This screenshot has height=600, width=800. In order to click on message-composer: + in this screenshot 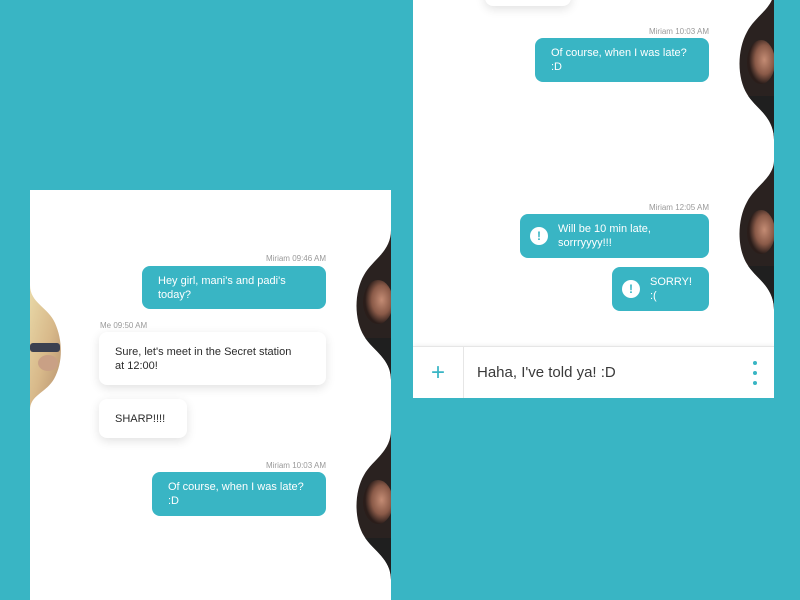, I will do `click(593, 372)`.